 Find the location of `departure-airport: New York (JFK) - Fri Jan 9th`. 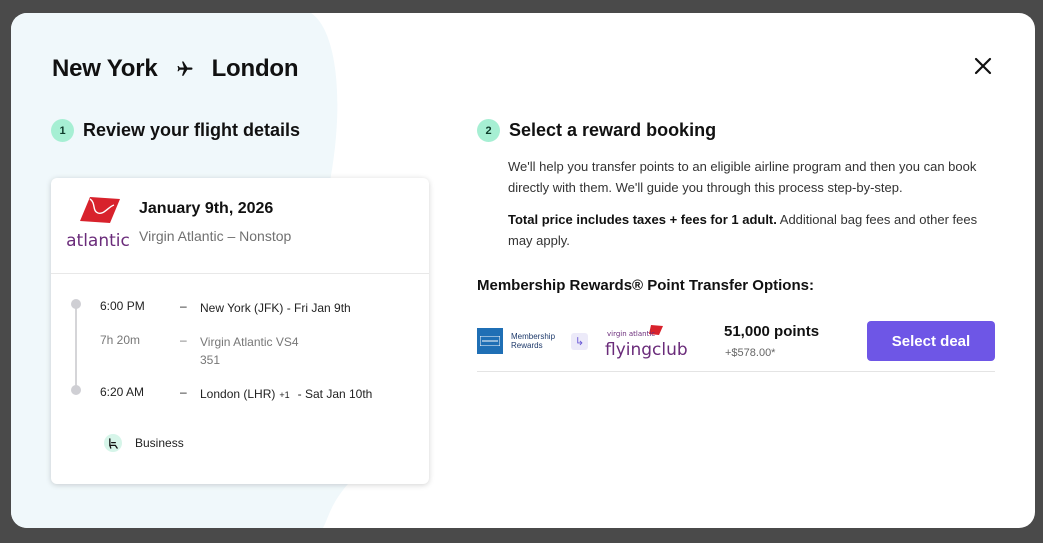

departure-airport: New York (JFK) - Fri Jan 9th is located at coordinates (275, 308).